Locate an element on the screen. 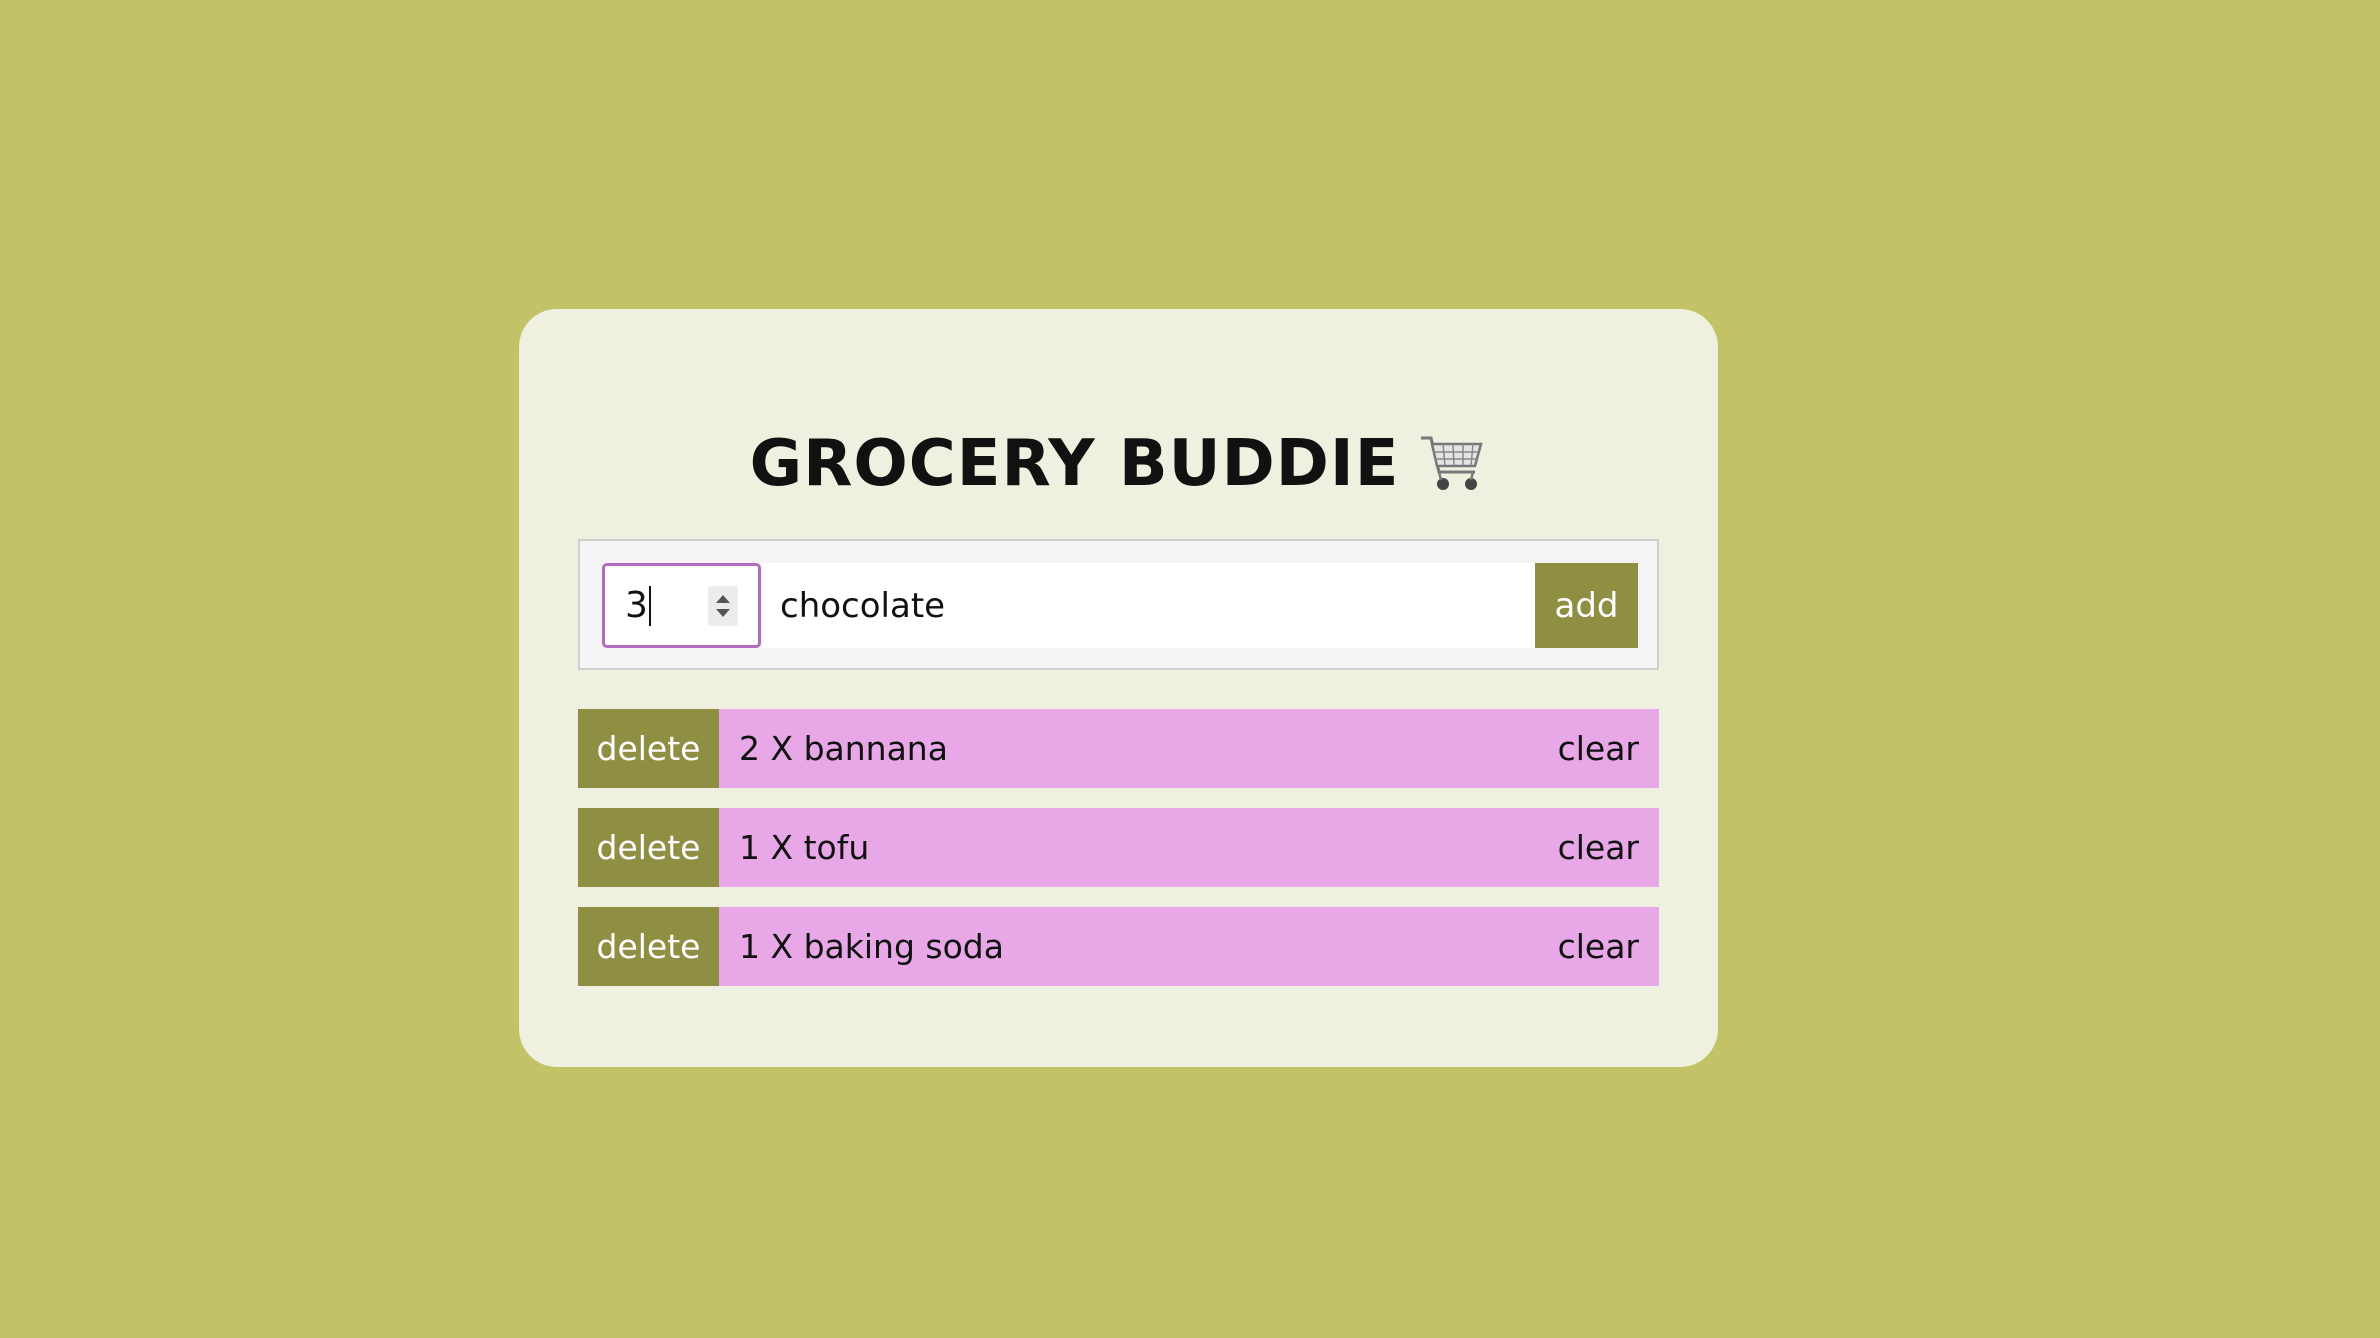 The width and height of the screenshot is (2380, 1338). page-title: GROCERY BUDDIE is located at coordinates (1118, 464).